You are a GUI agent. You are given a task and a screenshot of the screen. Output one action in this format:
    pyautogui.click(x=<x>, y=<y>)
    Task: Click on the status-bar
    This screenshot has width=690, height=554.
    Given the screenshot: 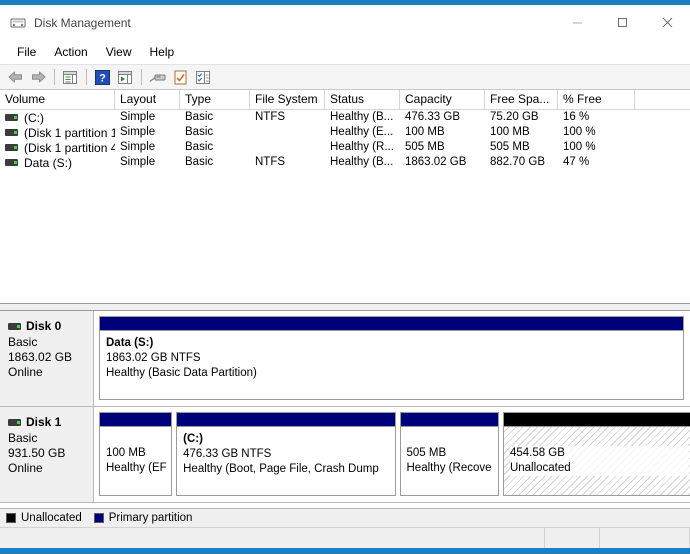 What is the action you would take?
    pyautogui.click(x=345, y=537)
    